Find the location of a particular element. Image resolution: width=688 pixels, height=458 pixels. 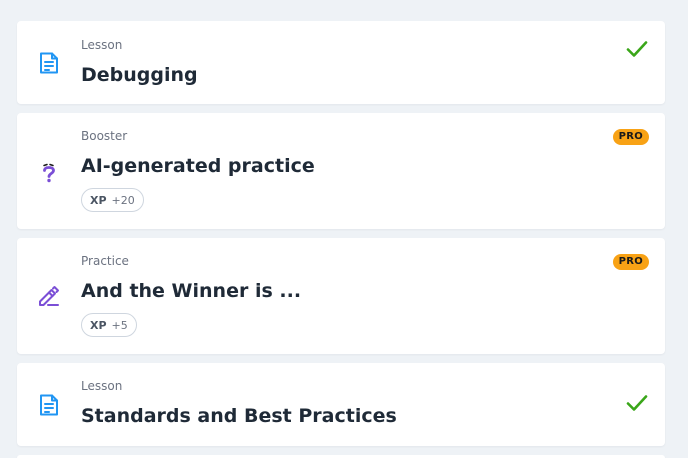

xp-value: +5 is located at coordinates (119, 325).